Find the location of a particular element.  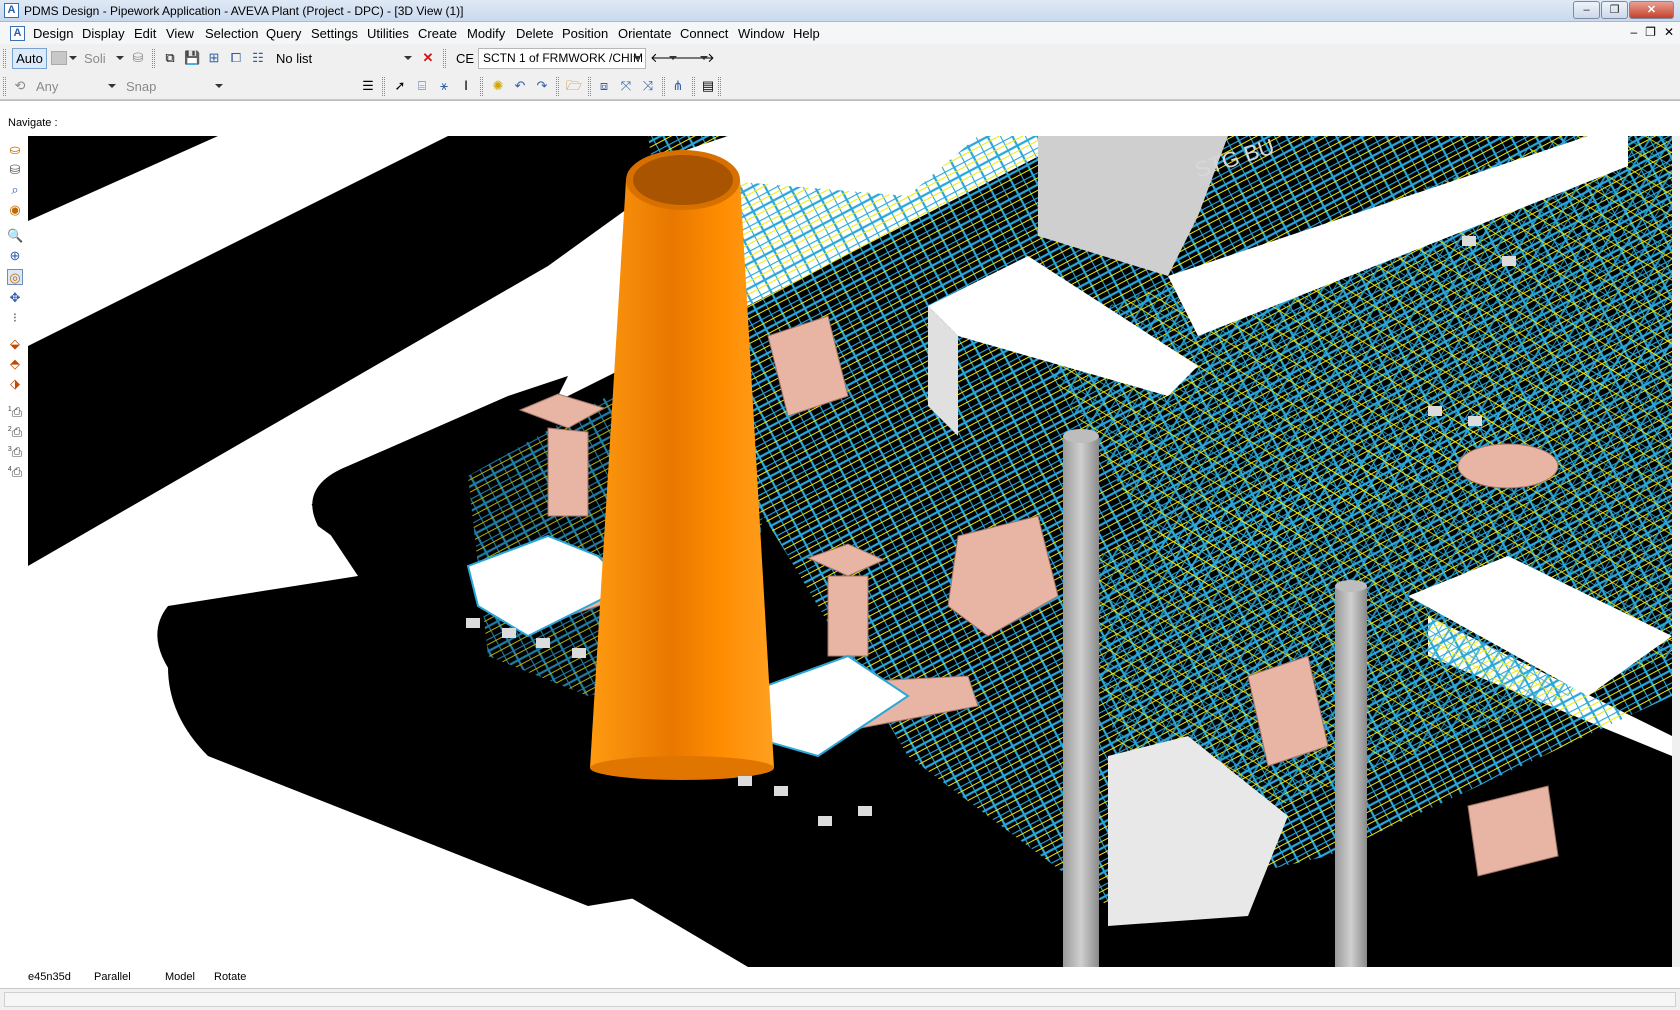

close-button: ✕ is located at coordinates (1651, 10).